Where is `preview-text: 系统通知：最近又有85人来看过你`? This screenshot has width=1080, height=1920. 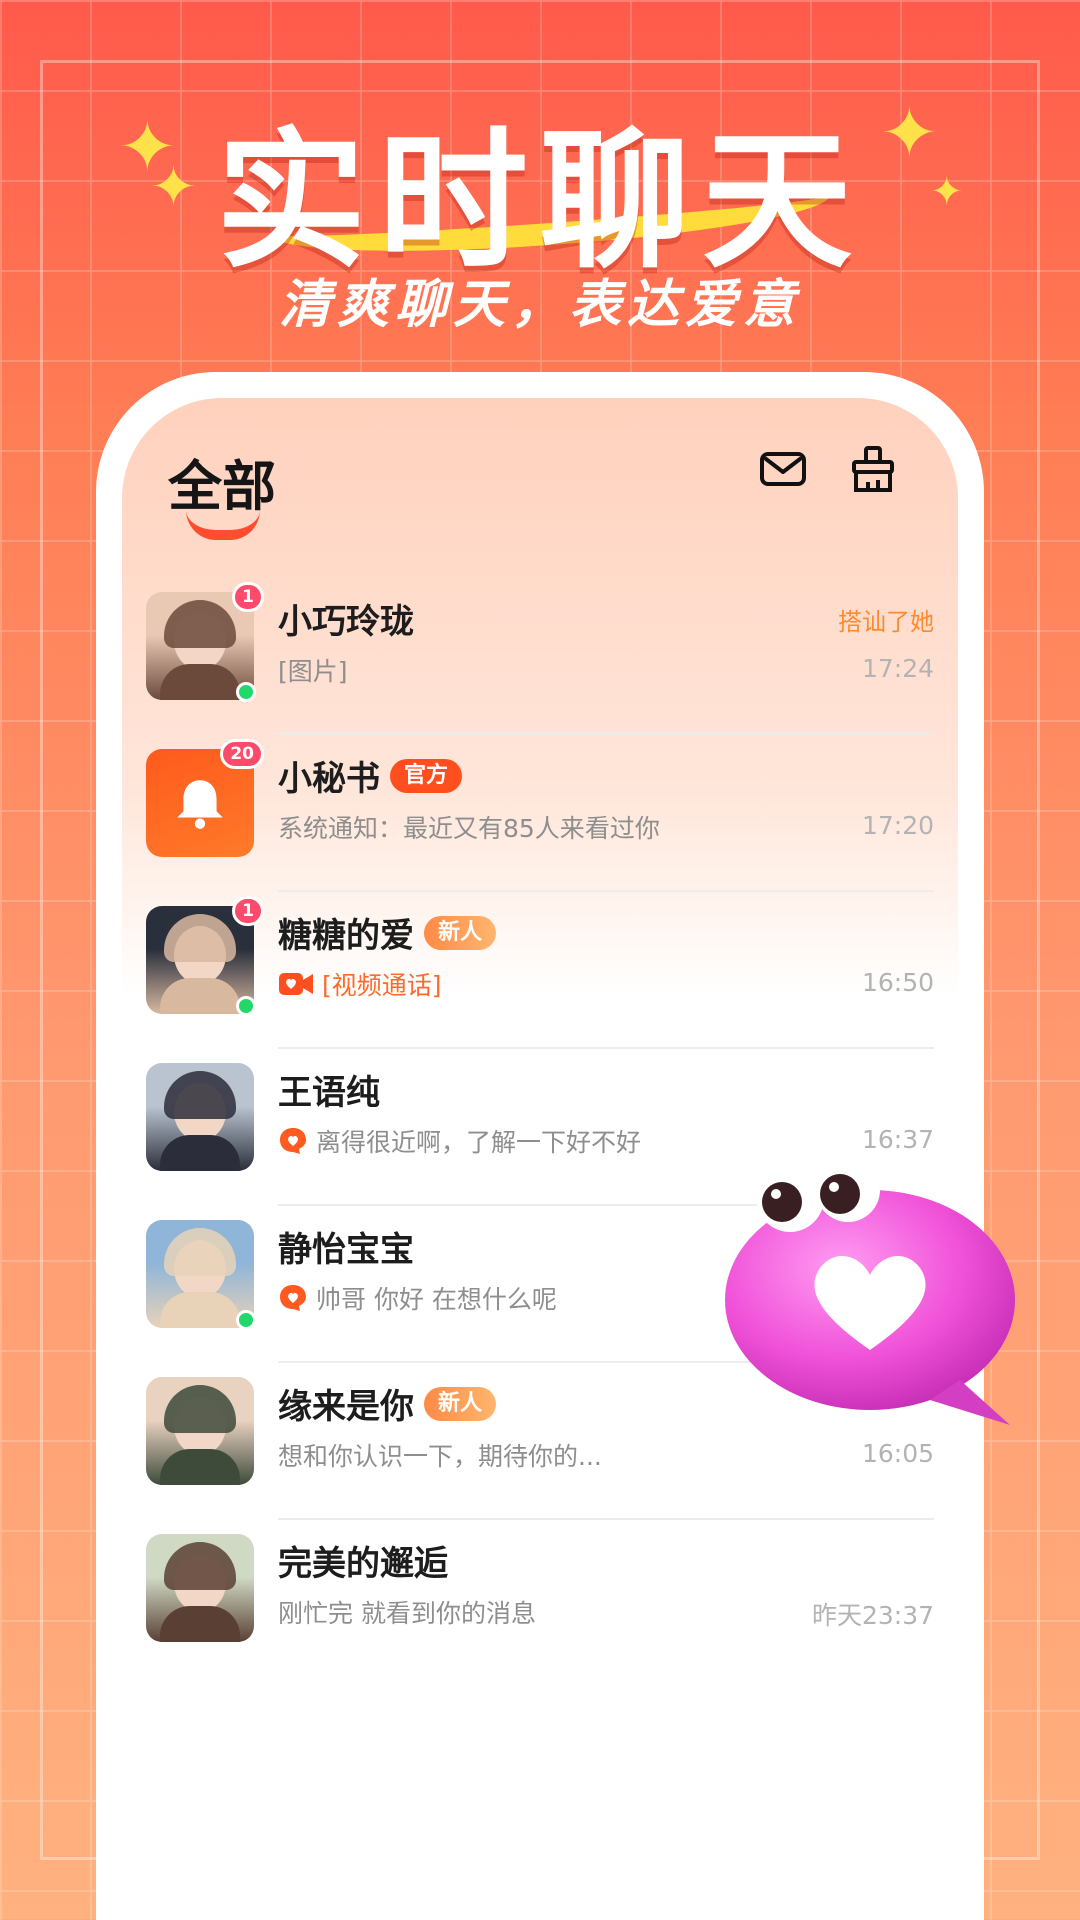
preview-text: 系统通知：最近又有85人来看过你 is located at coordinates (469, 828).